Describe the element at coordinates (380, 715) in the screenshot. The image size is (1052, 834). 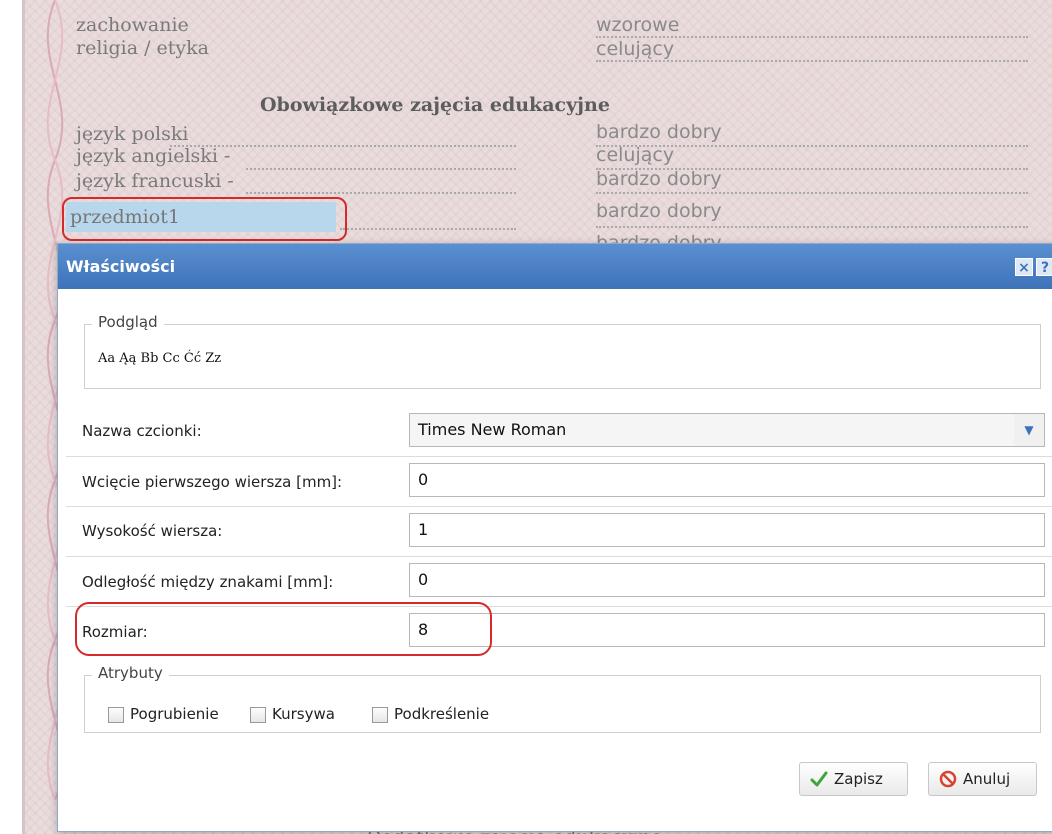
I see `underline-checkbox` at that location.